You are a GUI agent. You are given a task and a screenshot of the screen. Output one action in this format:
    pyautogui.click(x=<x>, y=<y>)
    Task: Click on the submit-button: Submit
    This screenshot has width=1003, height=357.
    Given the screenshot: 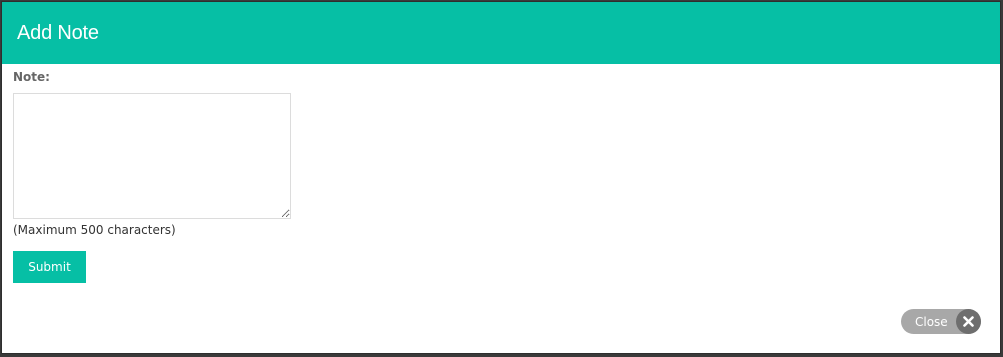 What is the action you would take?
    pyautogui.click(x=49, y=267)
    